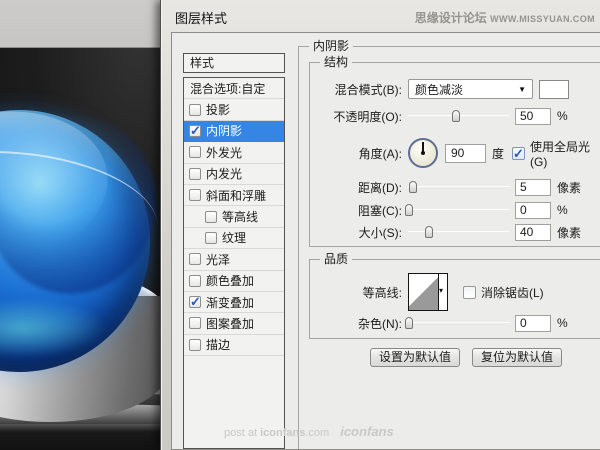 This screenshot has height=450, width=600. Describe the element at coordinates (533, 116) in the screenshot. I see `opacity-input: 50` at that location.